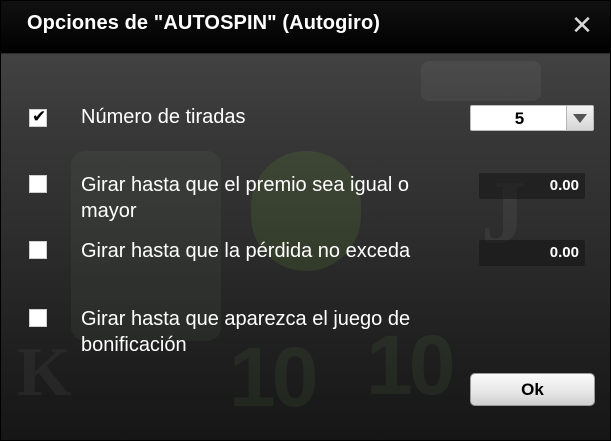 The width and height of the screenshot is (611, 441). Describe the element at coordinates (246, 319) in the screenshot. I see `bonus-label-line1: Girar hasta que aparezca el juego de` at that location.